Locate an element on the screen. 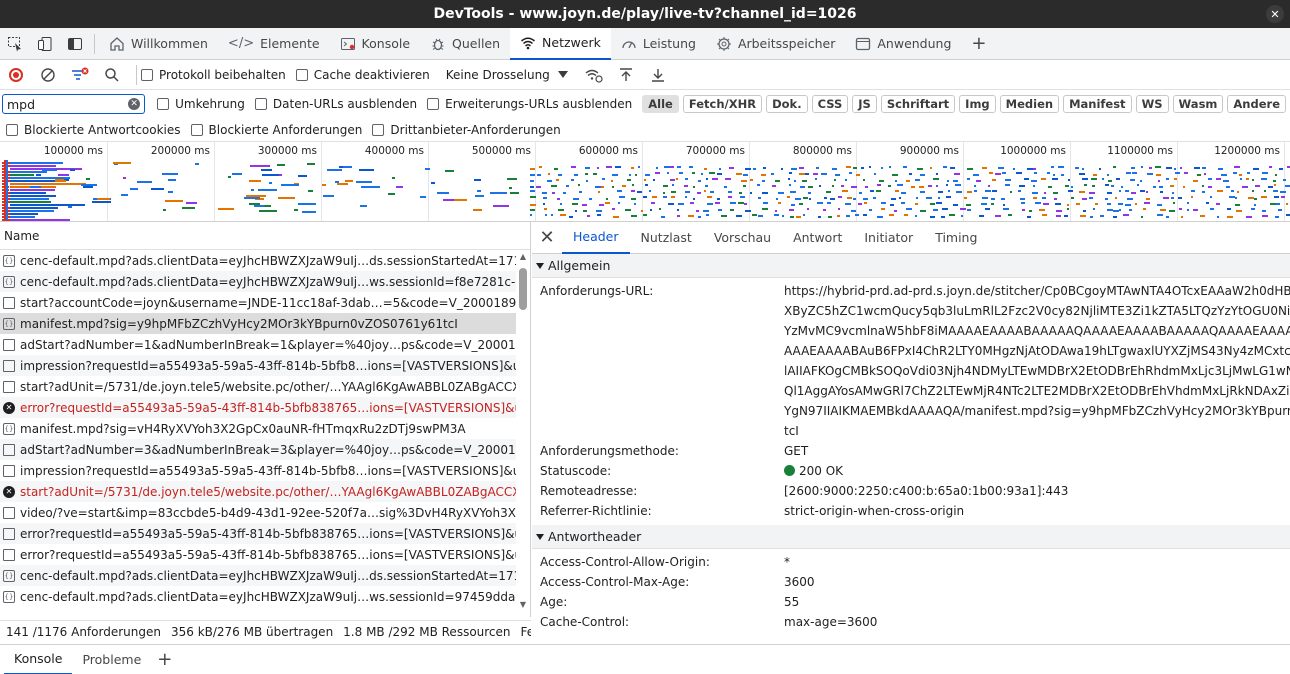 This screenshot has height=674, width=1290. clear-button is located at coordinates (48, 75).